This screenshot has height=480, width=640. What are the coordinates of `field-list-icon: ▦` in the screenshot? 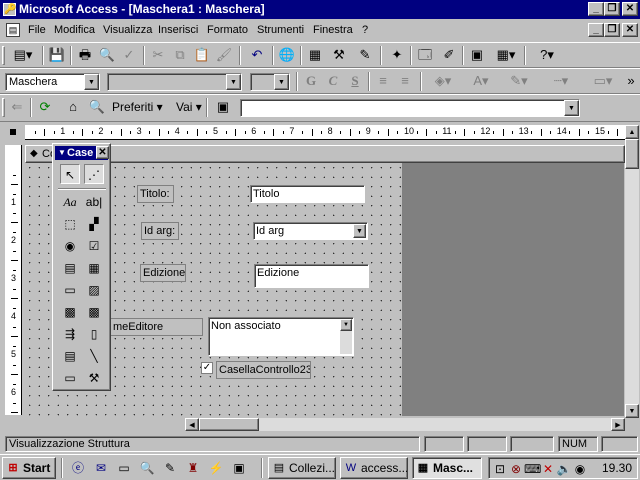 It's located at (315, 55).